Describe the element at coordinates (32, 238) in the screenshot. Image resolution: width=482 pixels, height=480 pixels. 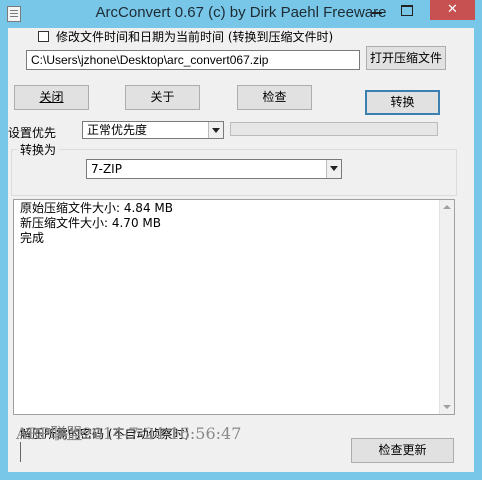
I see `log-line: 完成` at that location.